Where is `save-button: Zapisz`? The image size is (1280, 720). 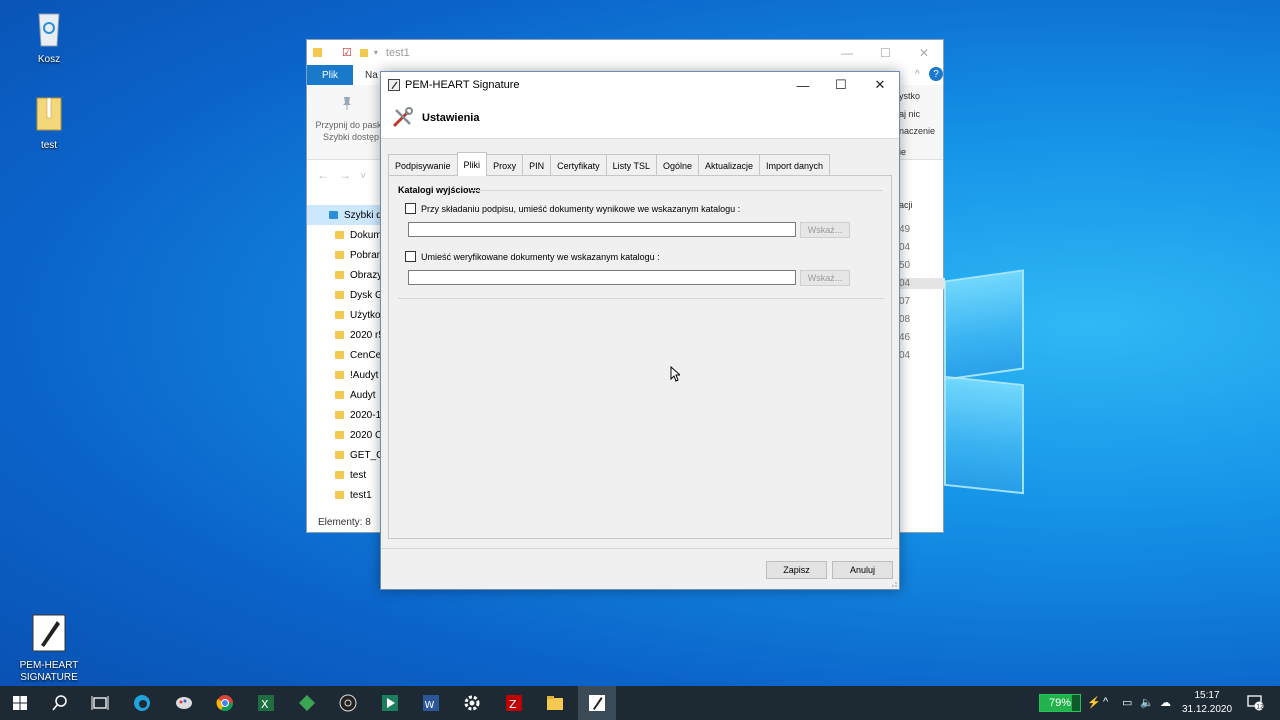
save-button: Zapisz is located at coordinates (796, 570).